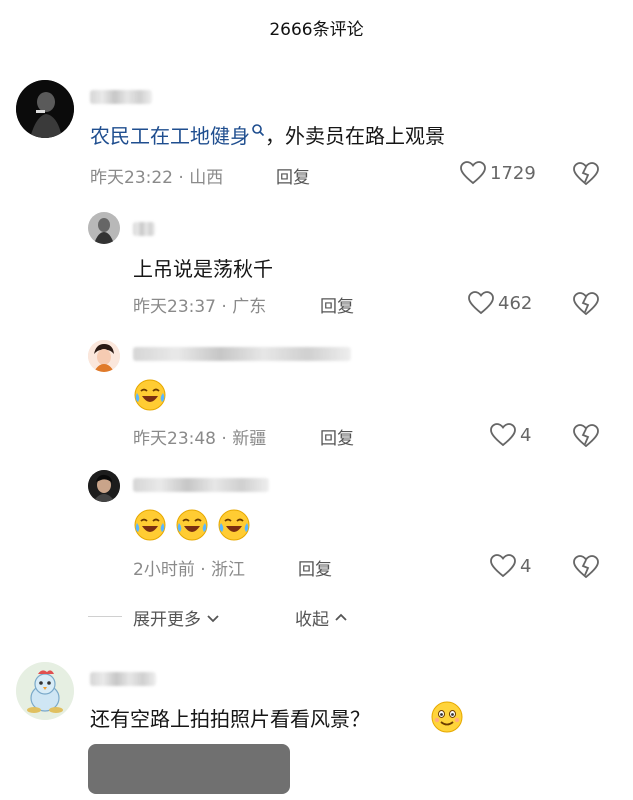  Describe the element at coordinates (515, 303) in the screenshot. I see `like-count: 462` at that location.